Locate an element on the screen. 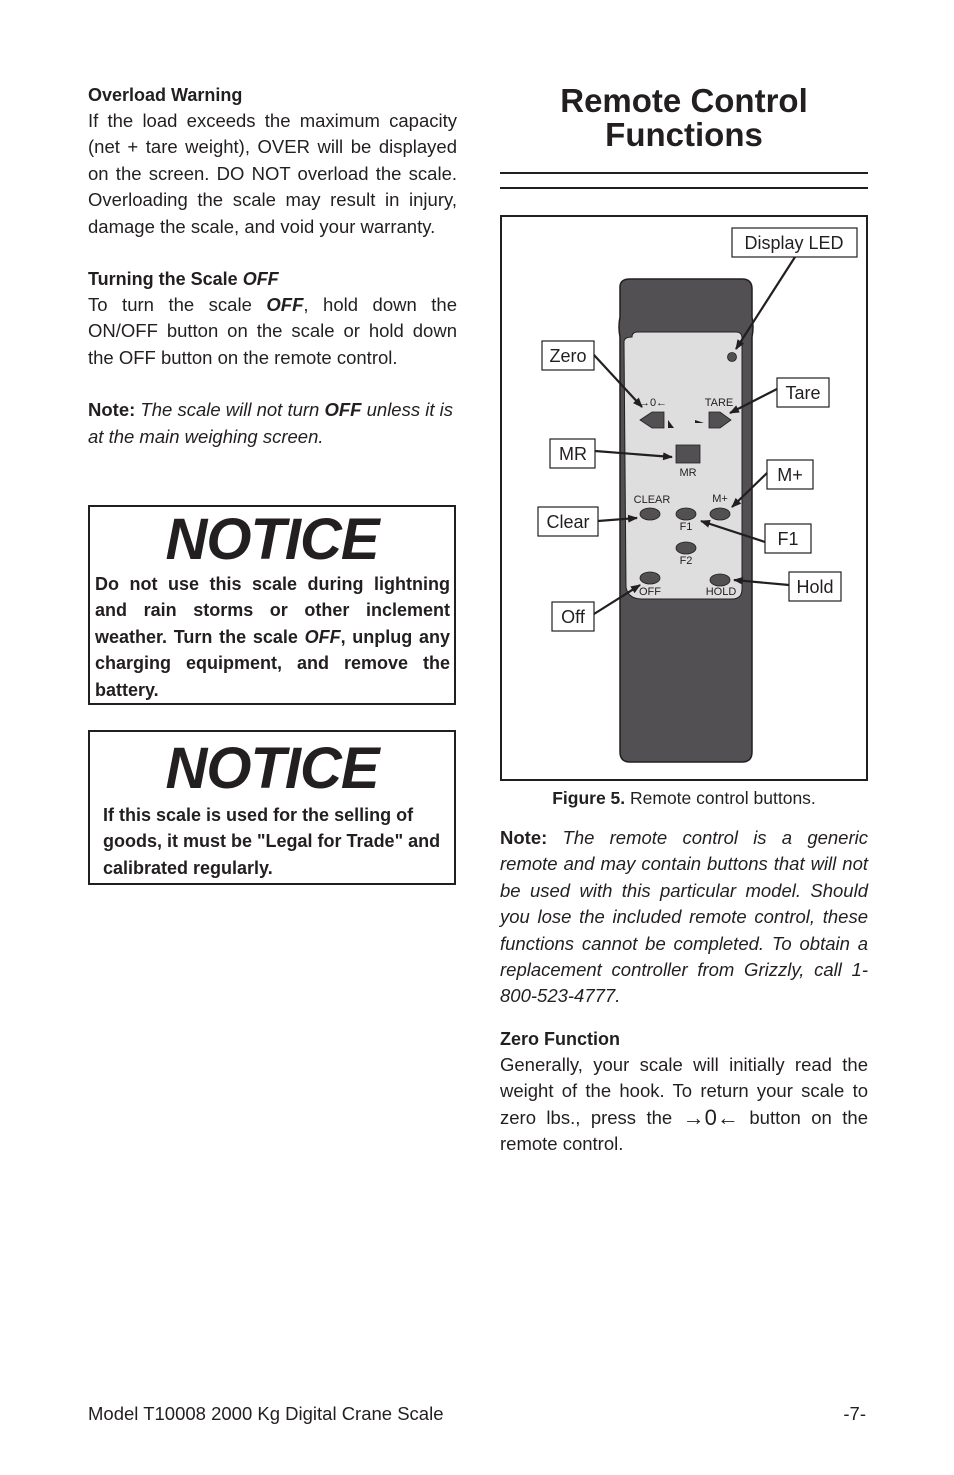  tare-button-label: TARE is located at coordinates (719, 403).